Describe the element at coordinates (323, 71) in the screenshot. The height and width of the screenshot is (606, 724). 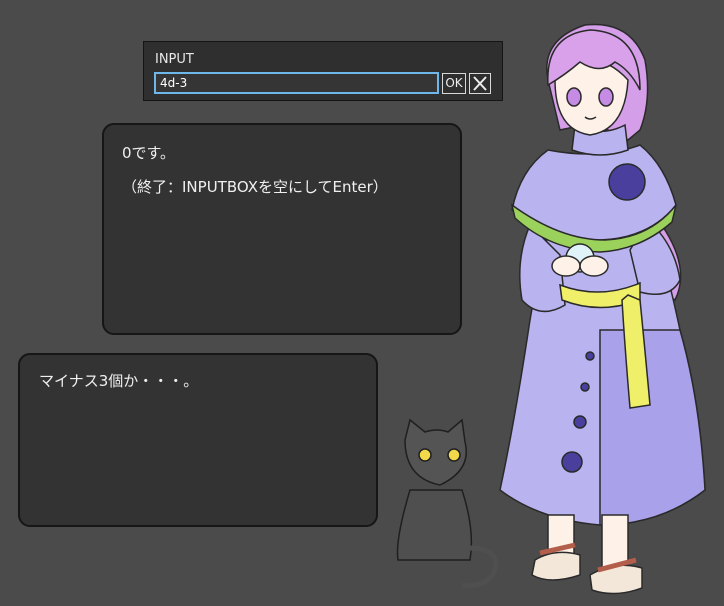
I see `input-dialog: INPUT OK` at that location.